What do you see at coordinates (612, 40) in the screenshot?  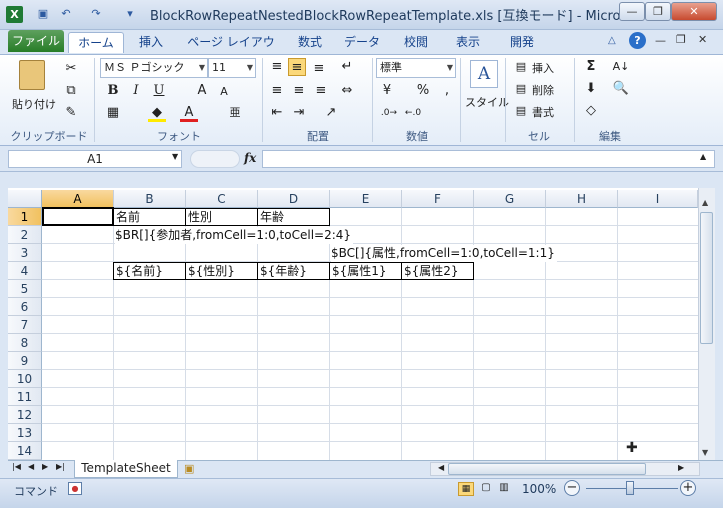 I see `ribbon-collapse-icon: △` at bounding box center [612, 40].